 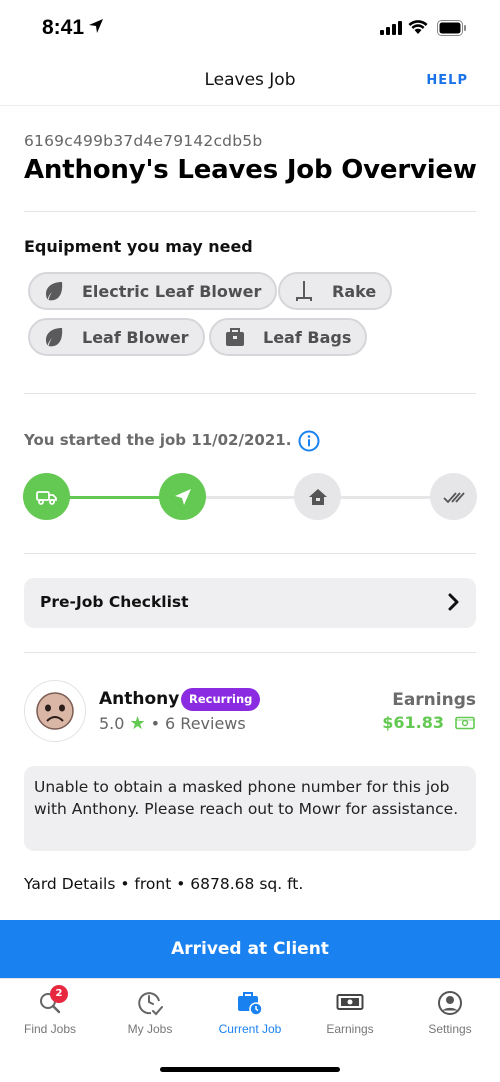 I want to click on tab-settings: Settings, so click(x=450, y=1012).